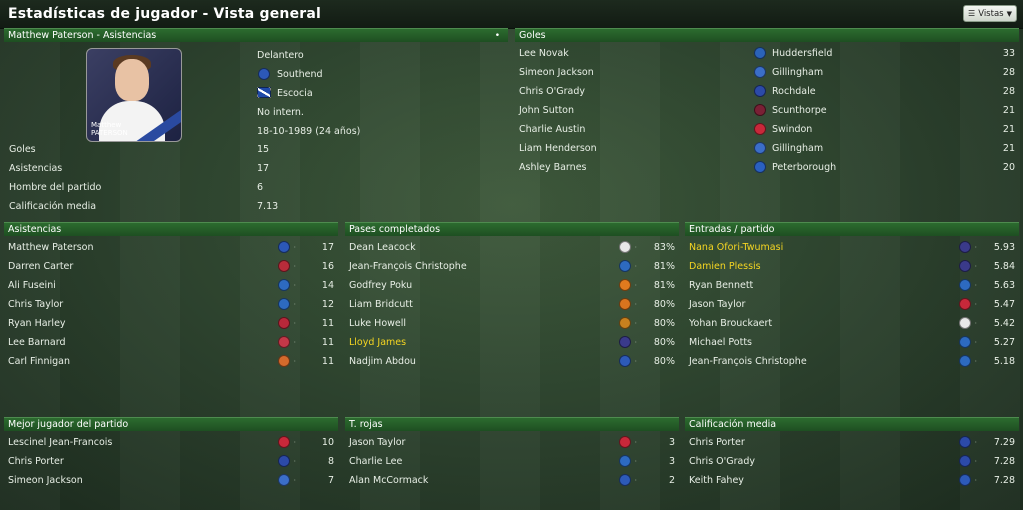 The height and width of the screenshot is (510, 1023). What do you see at coordinates (35, 304) in the screenshot?
I see `player-name: Chris Taylor` at bounding box center [35, 304].